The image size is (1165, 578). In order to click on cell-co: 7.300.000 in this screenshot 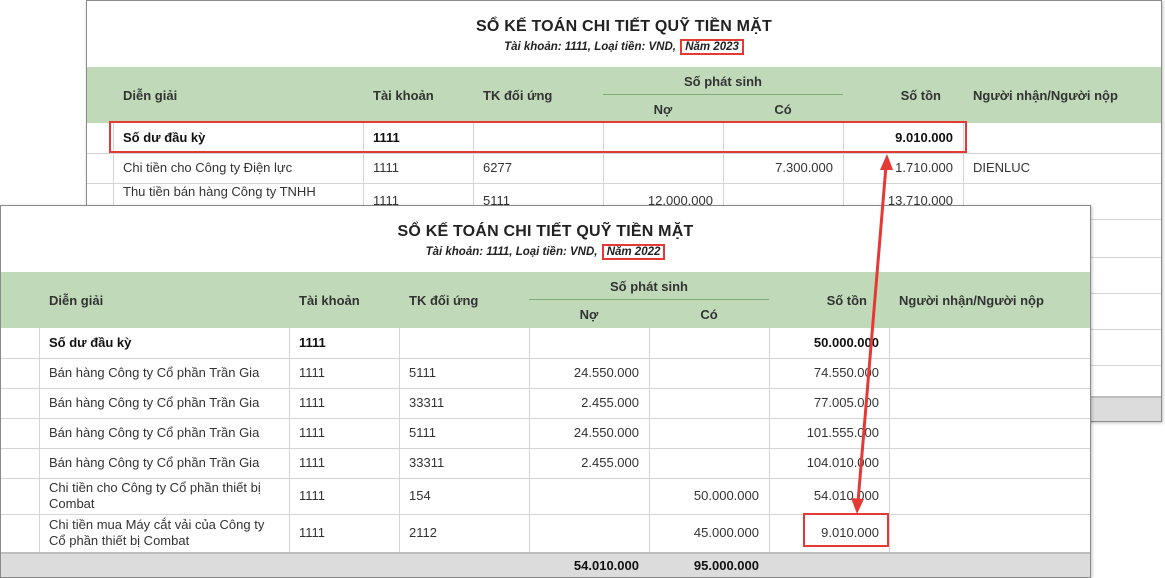, I will do `click(804, 167)`.